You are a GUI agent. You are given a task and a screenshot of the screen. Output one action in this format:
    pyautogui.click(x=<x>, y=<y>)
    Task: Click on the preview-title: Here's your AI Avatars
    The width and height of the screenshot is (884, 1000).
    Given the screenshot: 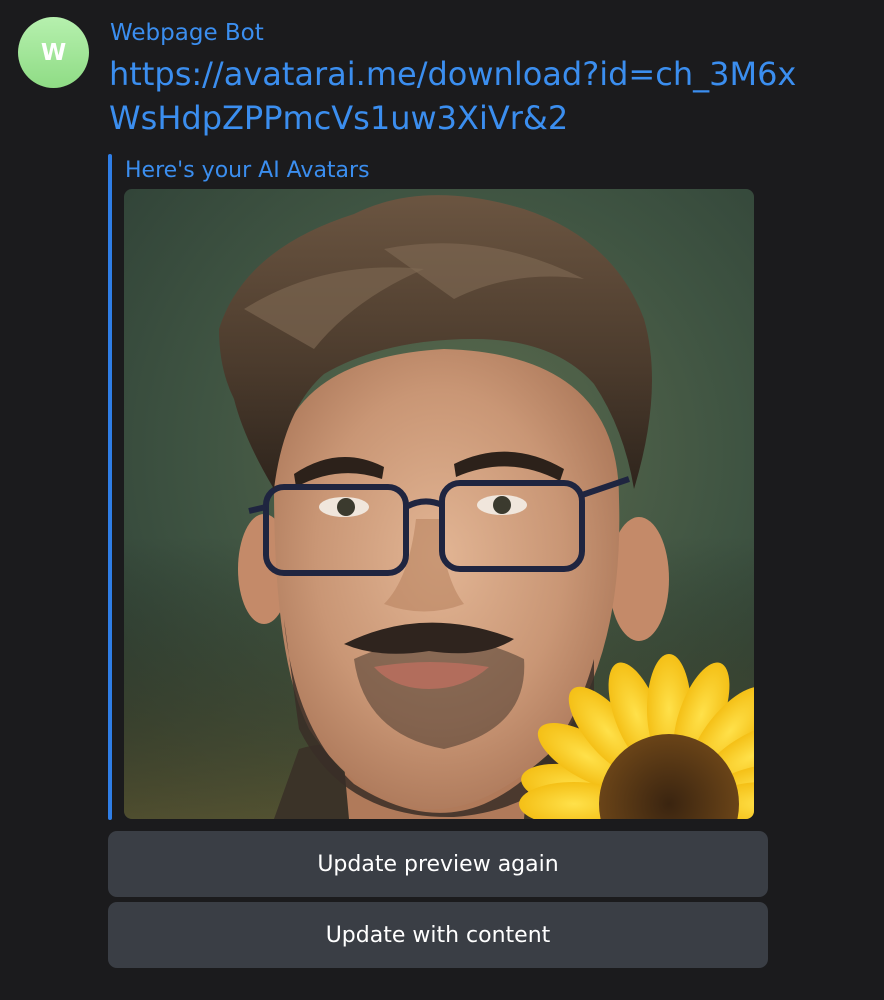 What is the action you would take?
    pyautogui.click(x=247, y=170)
    